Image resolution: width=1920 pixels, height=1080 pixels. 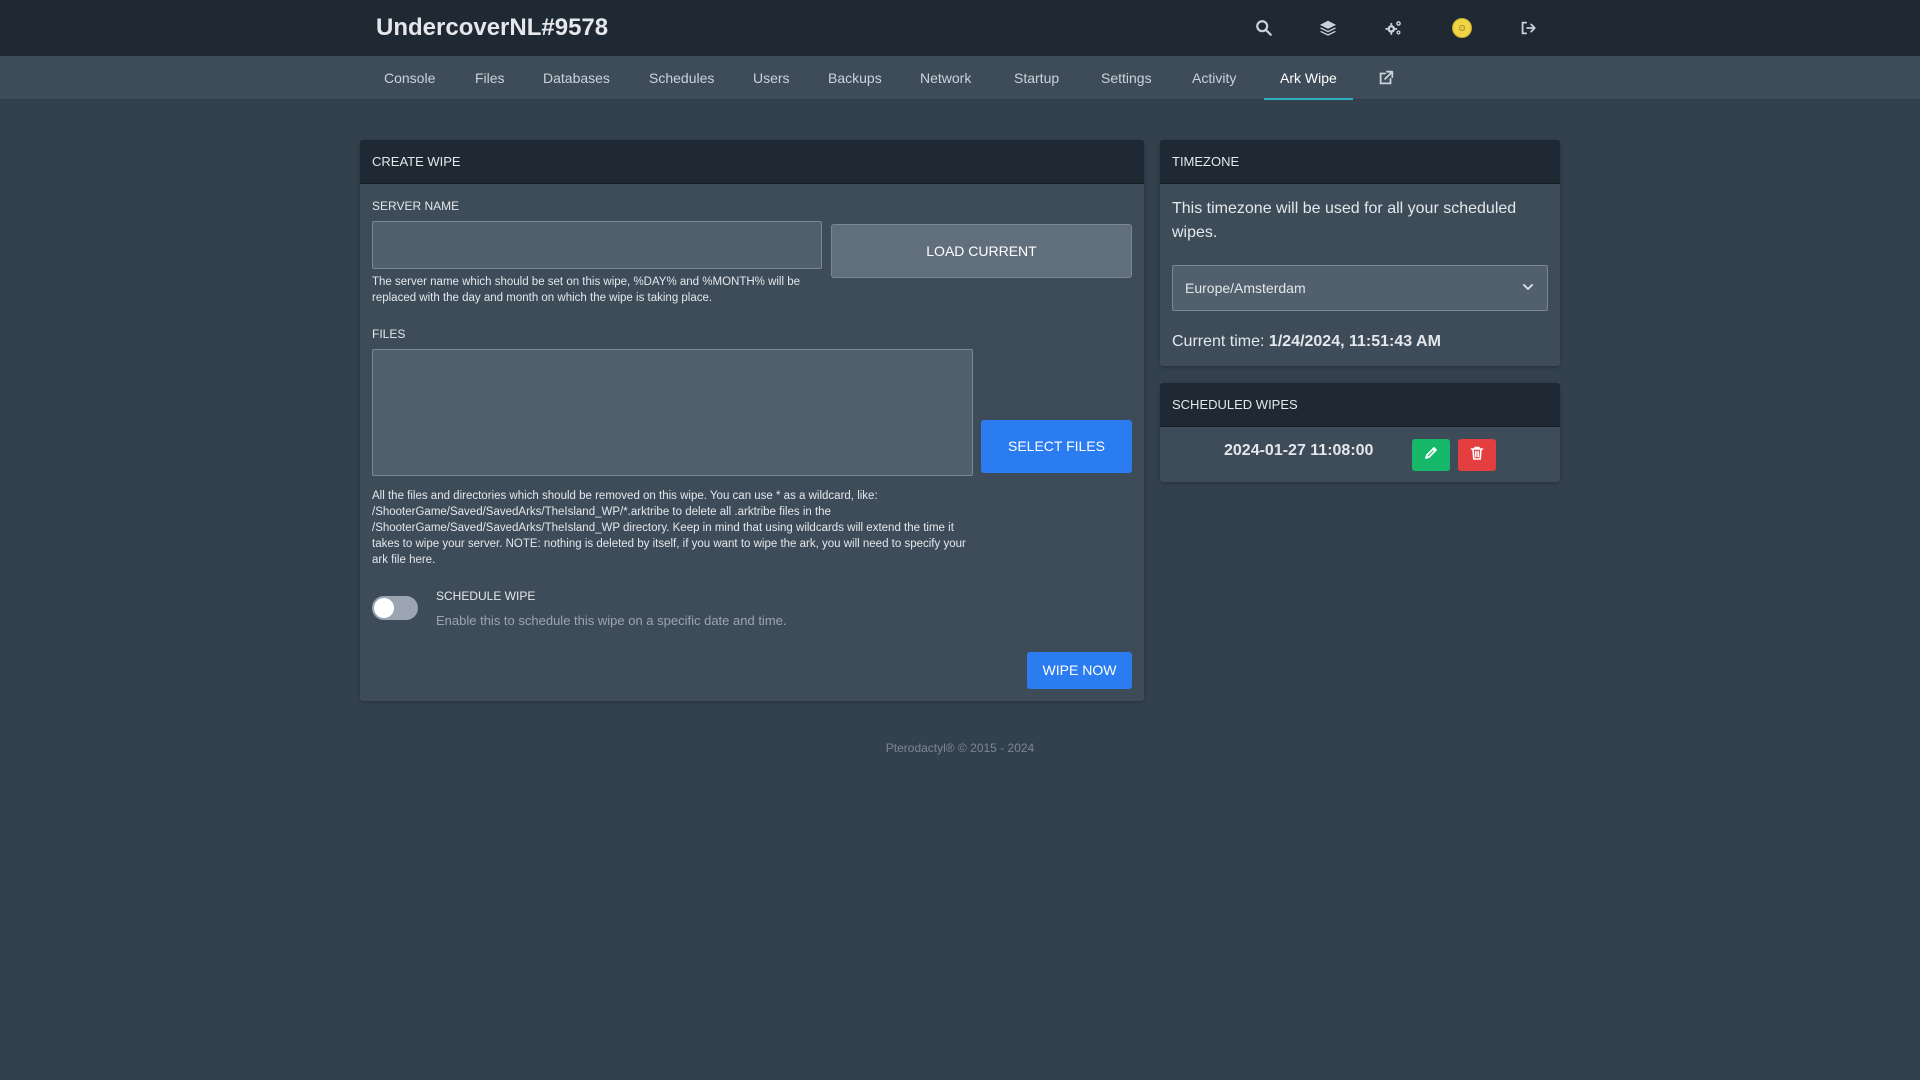 What do you see at coordinates (981, 251) in the screenshot?
I see `load-current-button: LOAD CURRENT` at bounding box center [981, 251].